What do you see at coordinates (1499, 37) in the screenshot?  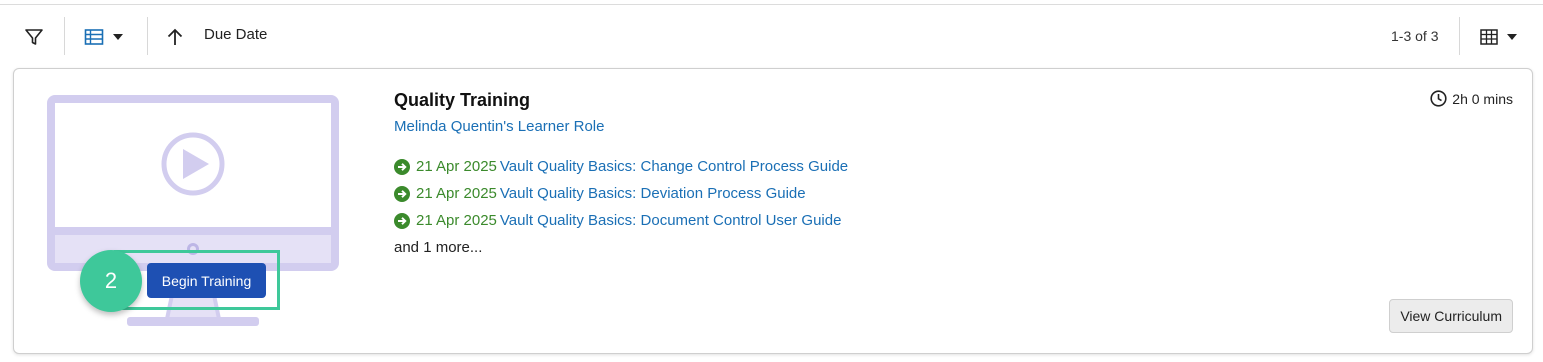 I see `grid-layout-dropdown` at bounding box center [1499, 37].